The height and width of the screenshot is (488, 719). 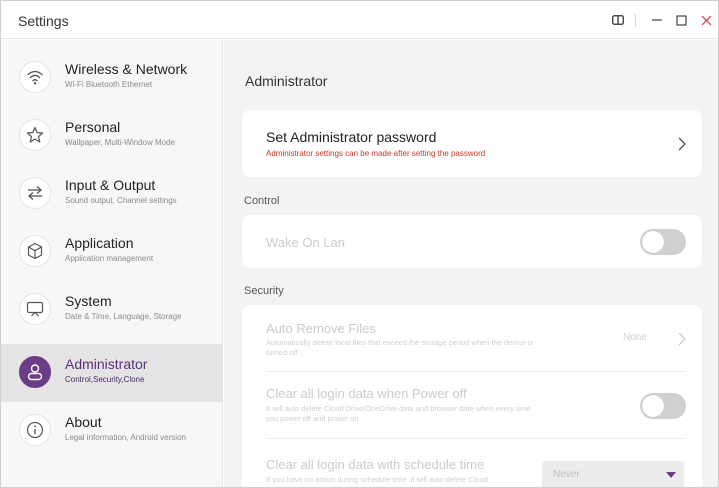 What do you see at coordinates (83, 422) in the screenshot?
I see `sidebar-item-label: About` at bounding box center [83, 422].